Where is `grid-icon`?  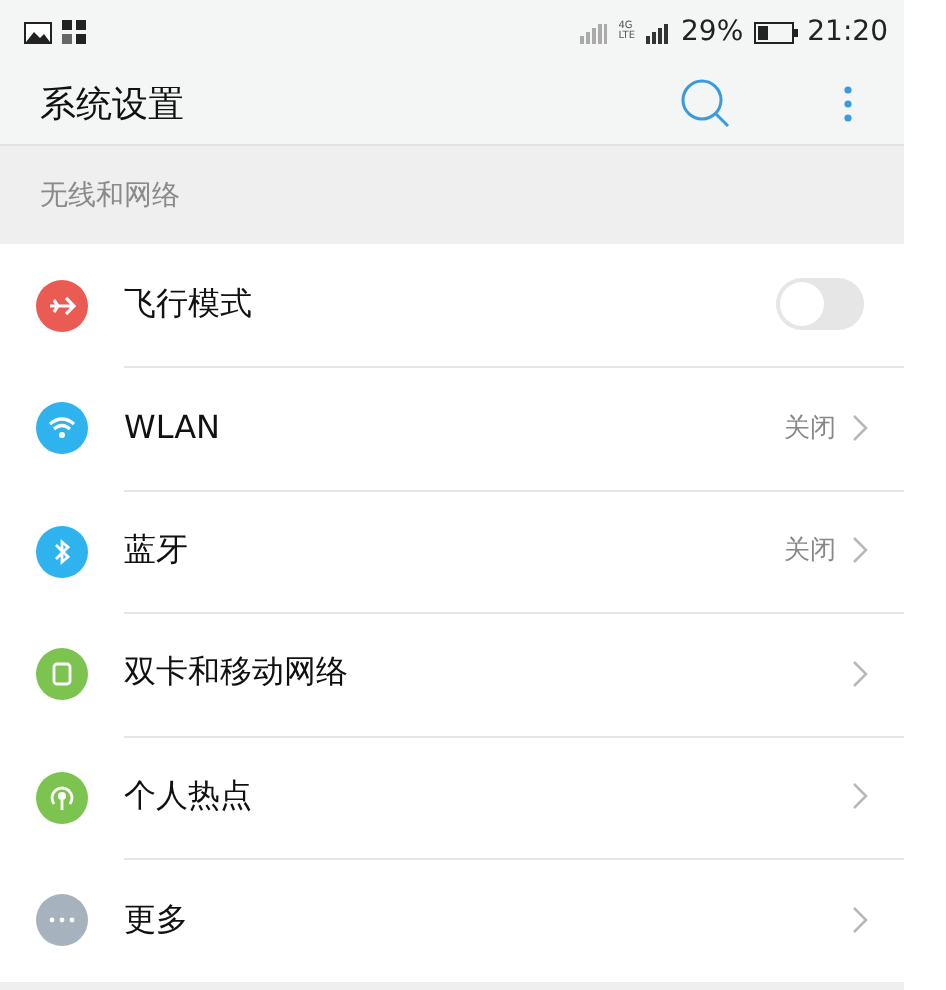
grid-icon is located at coordinates (74, 32).